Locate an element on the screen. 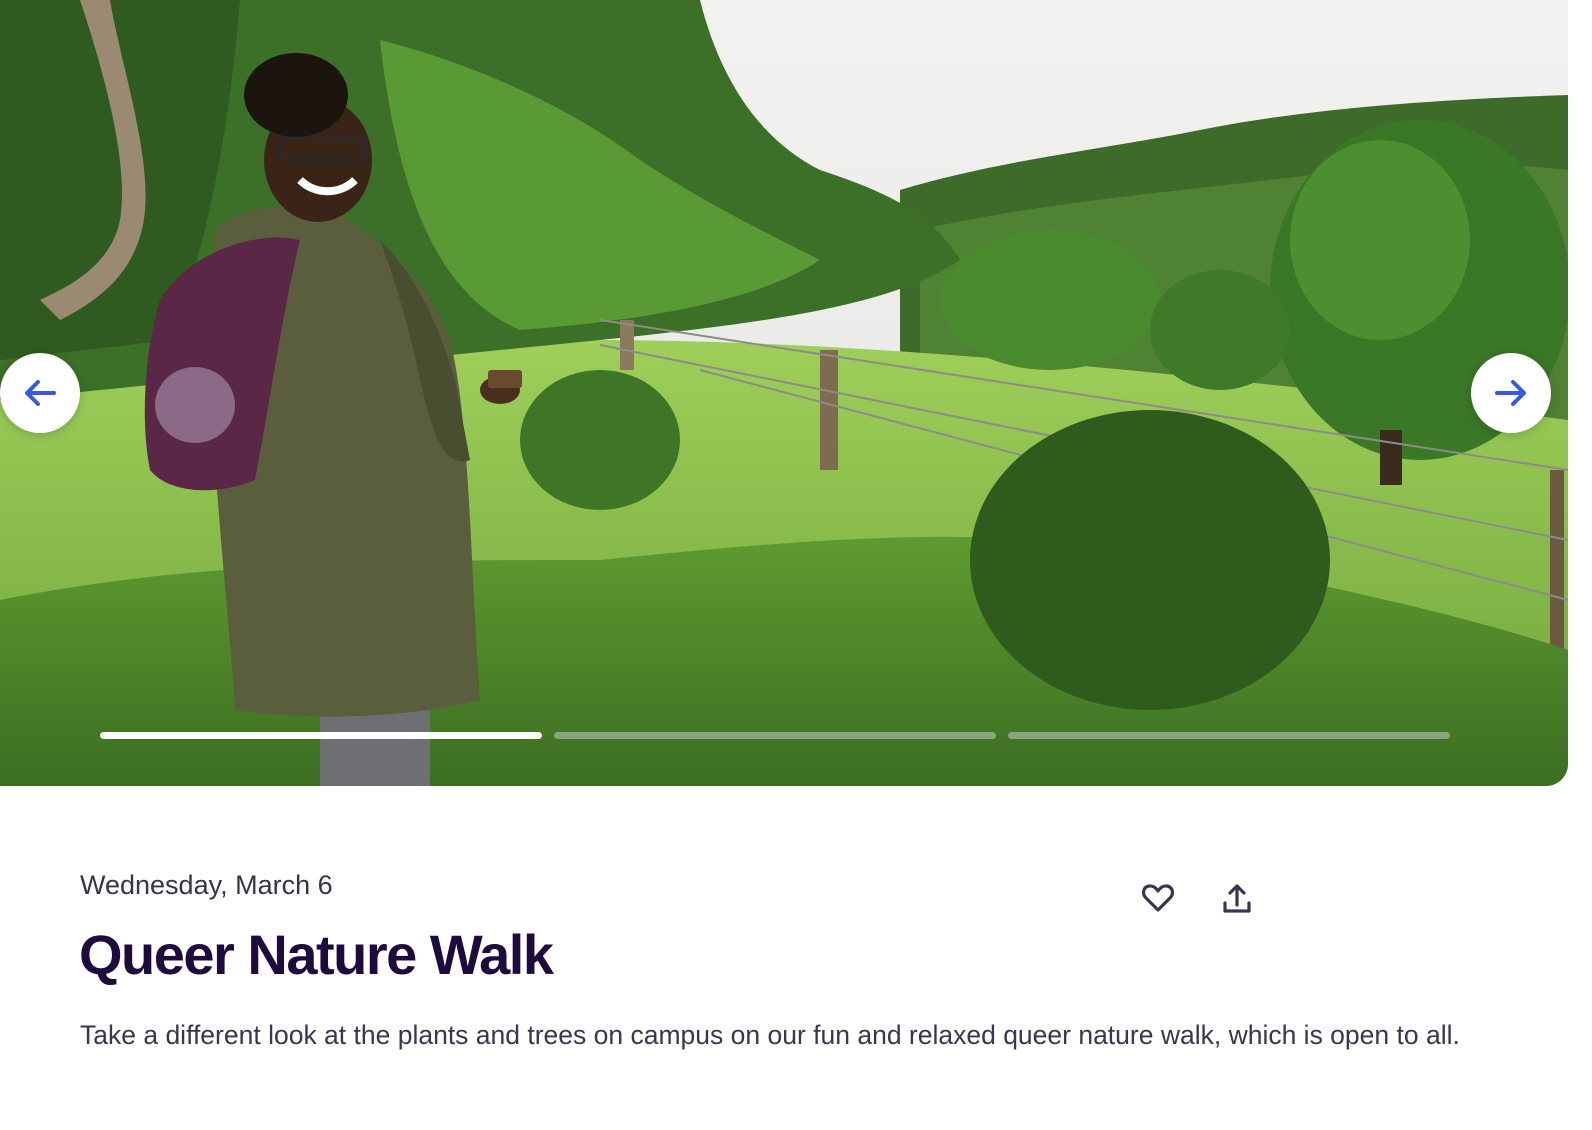 This screenshot has width=1592, height=1130. next-slide-button is located at coordinates (1511, 393).